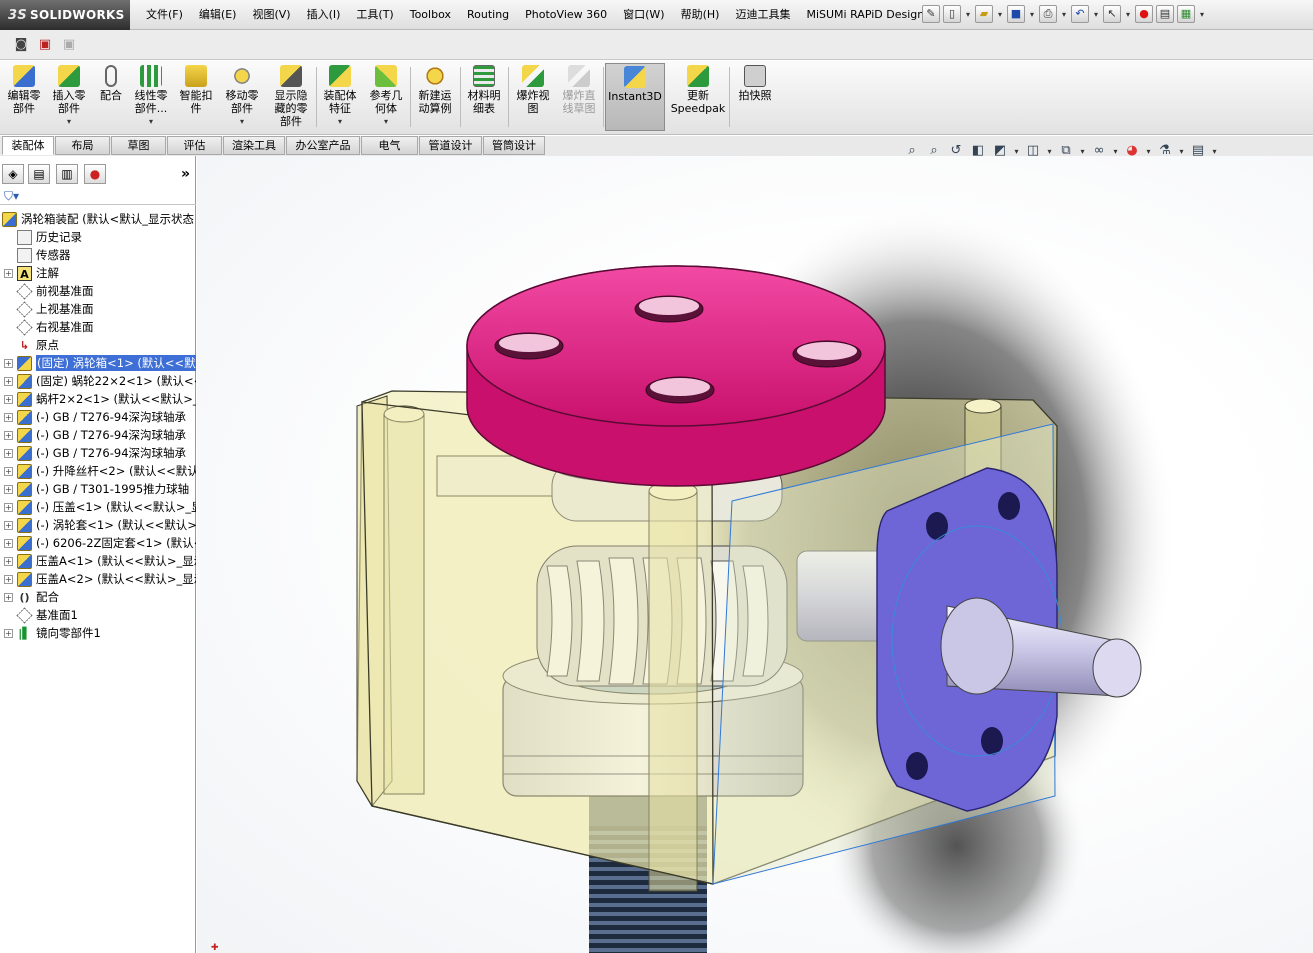  I want to click on open-folder-icon: ▰, so click(984, 14).